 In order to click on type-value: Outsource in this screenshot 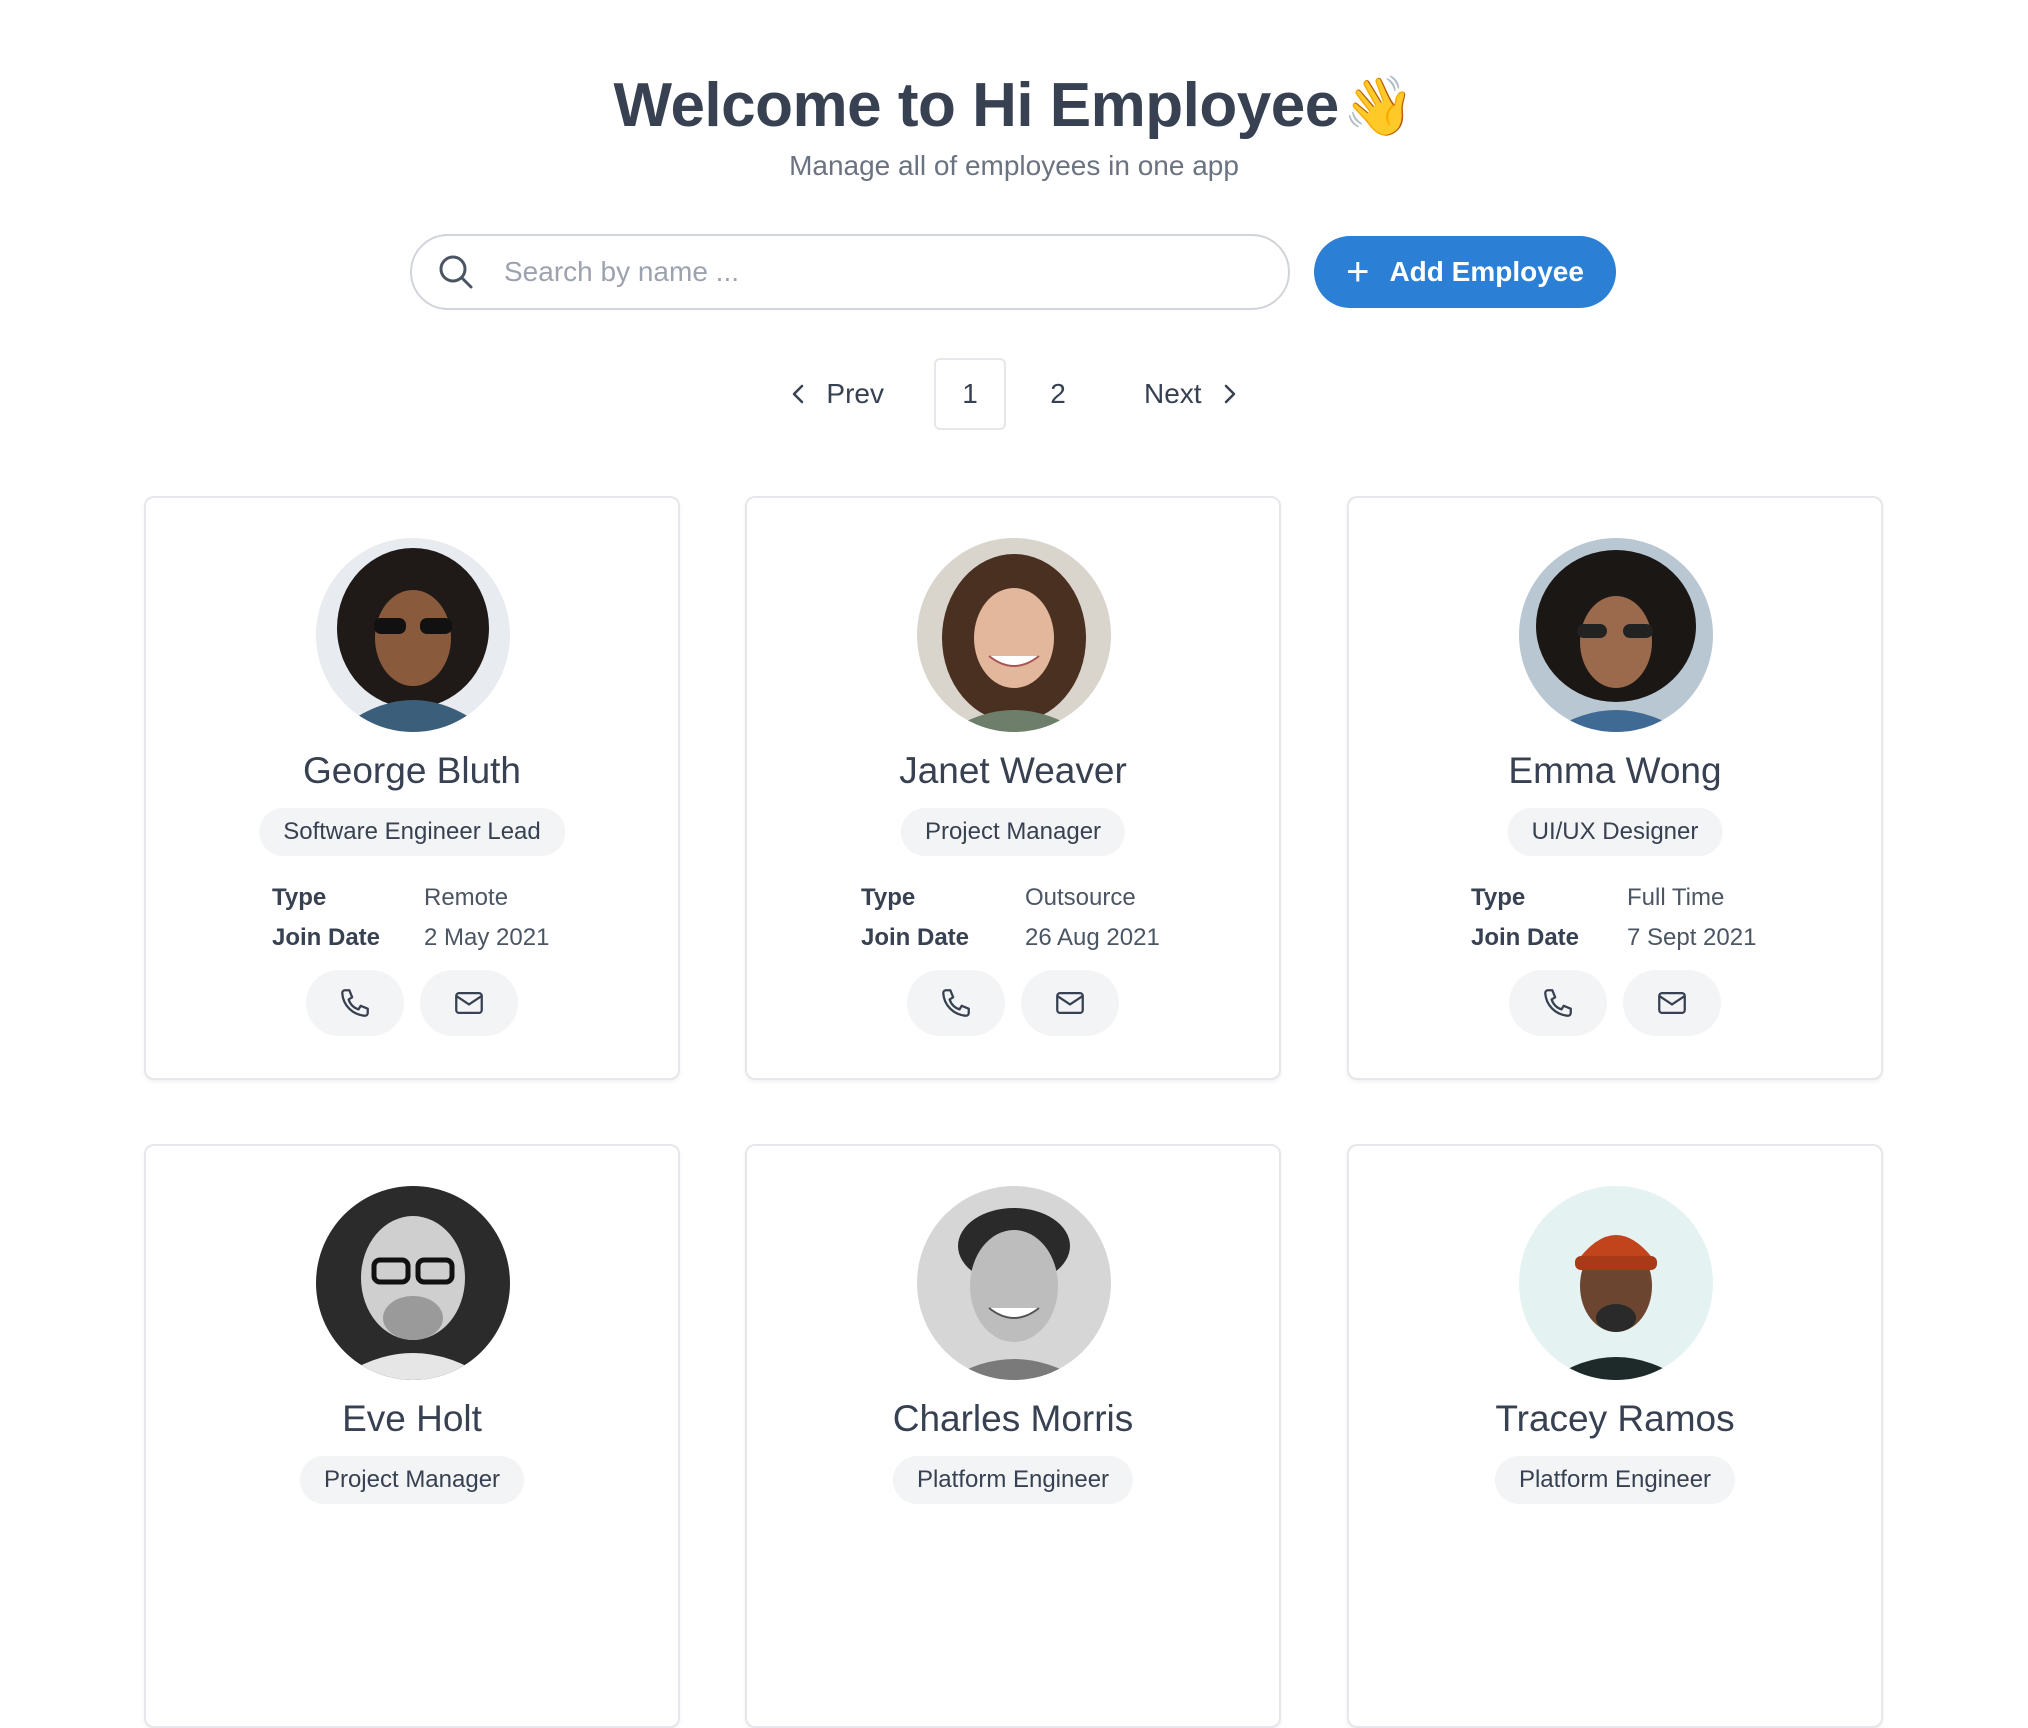, I will do `click(1080, 897)`.